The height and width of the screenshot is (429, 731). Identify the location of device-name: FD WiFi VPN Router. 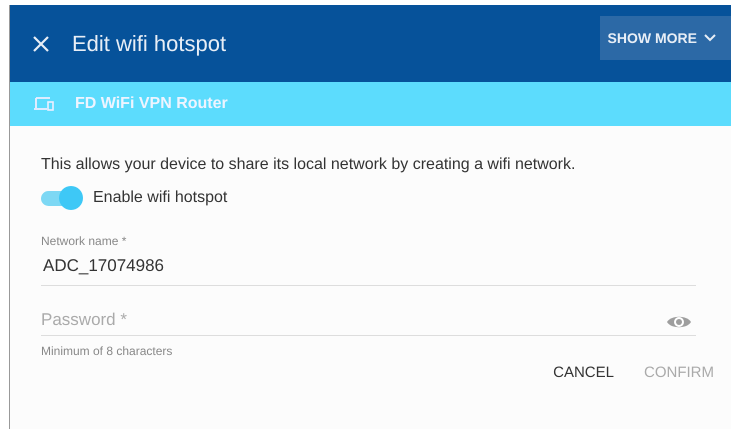
(151, 104).